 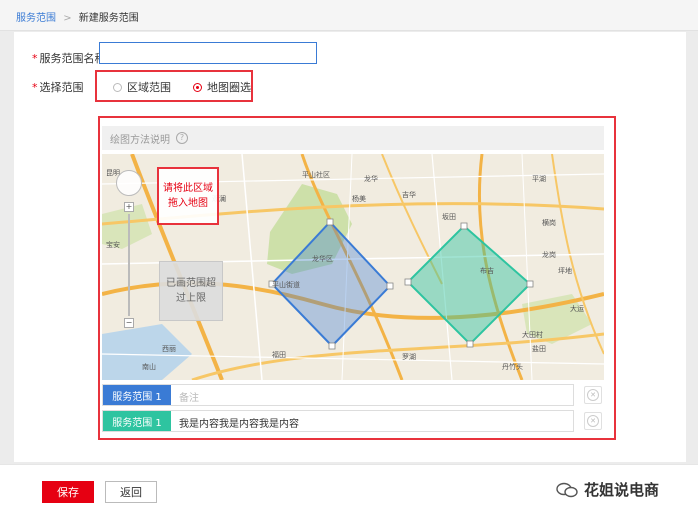 I want to click on radio-map-select: 地图圈选, so click(x=222, y=87).